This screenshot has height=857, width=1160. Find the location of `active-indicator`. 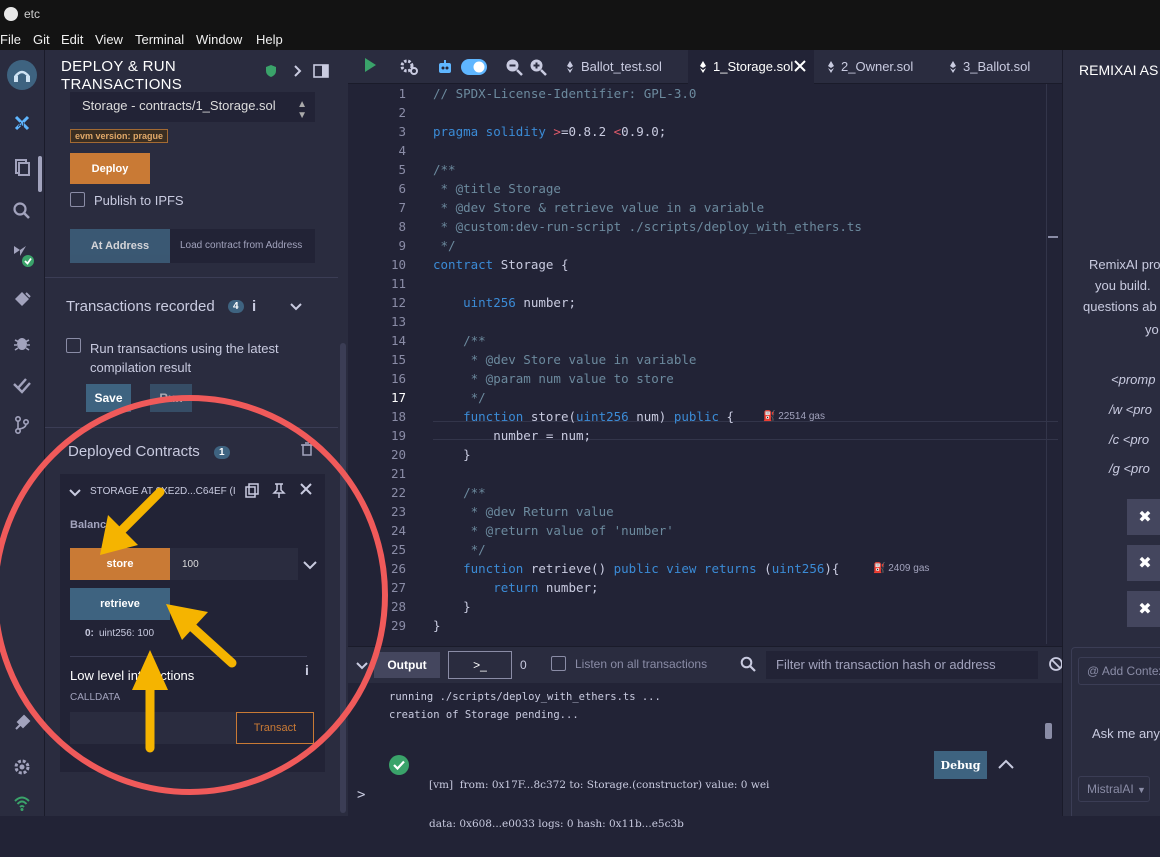

active-indicator is located at coordinates (40, 174).